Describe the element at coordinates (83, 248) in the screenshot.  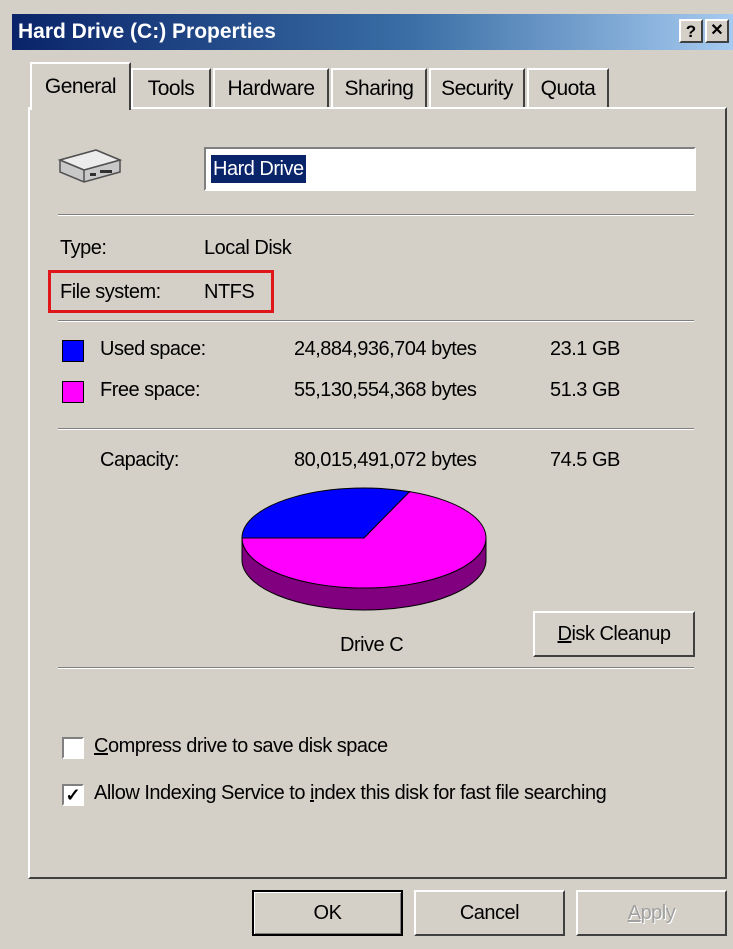
I see `type-label: Type:` at that location.